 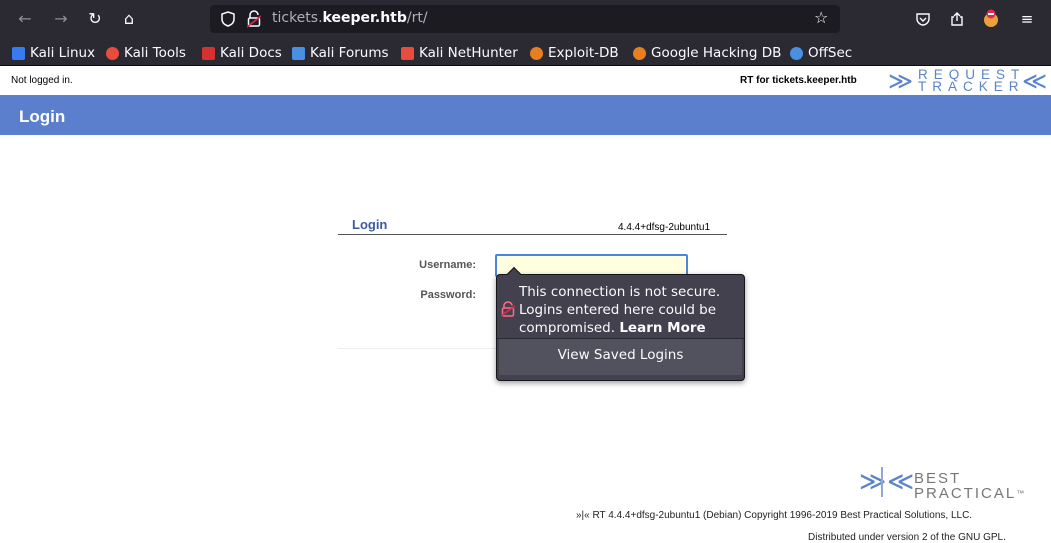 What do you see at coordinates (991, 19) in the screenshot?
I see `extension-icon` at bounding box center [991, 19].